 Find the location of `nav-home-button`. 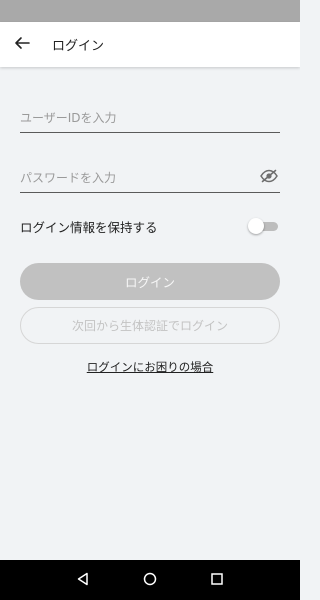

nav-home-button is located at coordinates (150, 580).